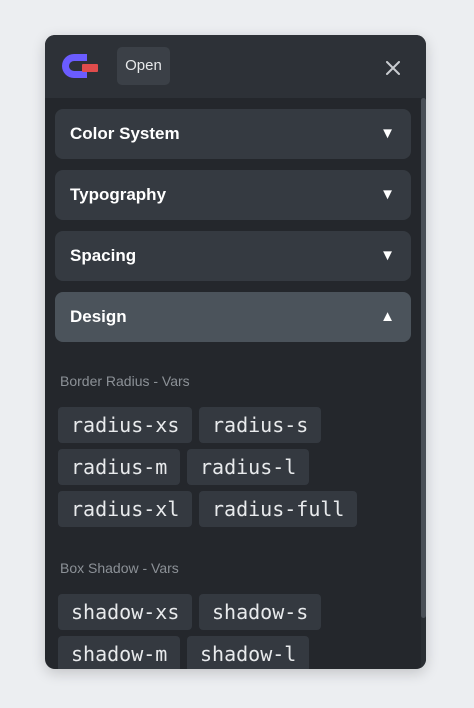 The image size is (474, 708). Describe the element at coordinates (278, 509) in the screenshot. I see `token-chip-radius-full: radius-full` at that location.